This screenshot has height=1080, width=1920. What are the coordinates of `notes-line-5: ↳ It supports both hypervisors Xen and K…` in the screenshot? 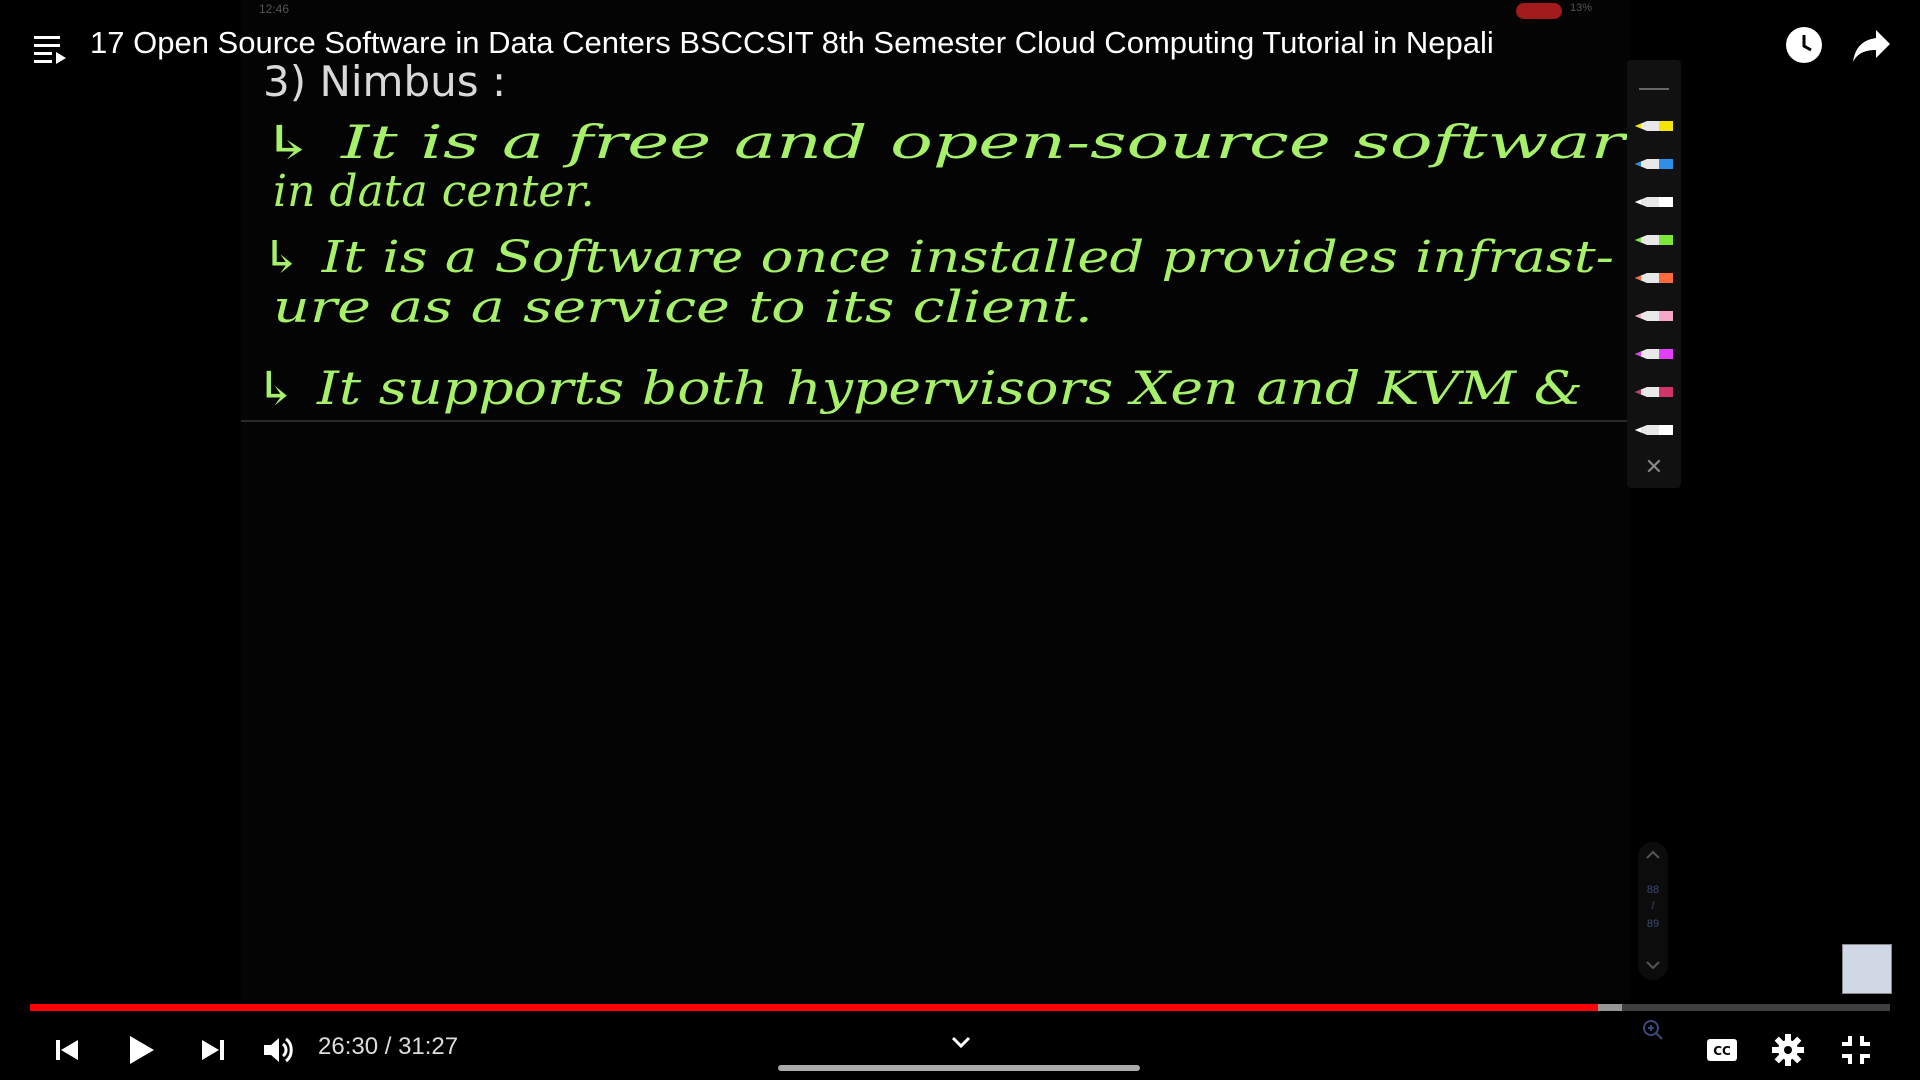 It's located at (918, 388).